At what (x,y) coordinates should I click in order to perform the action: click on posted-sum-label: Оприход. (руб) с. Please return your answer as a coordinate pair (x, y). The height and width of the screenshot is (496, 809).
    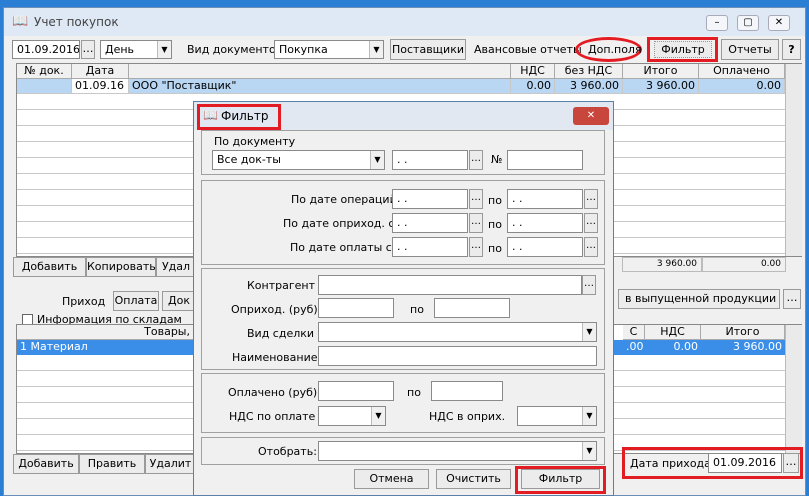
    Looking at the image, I should click on (279, 309).